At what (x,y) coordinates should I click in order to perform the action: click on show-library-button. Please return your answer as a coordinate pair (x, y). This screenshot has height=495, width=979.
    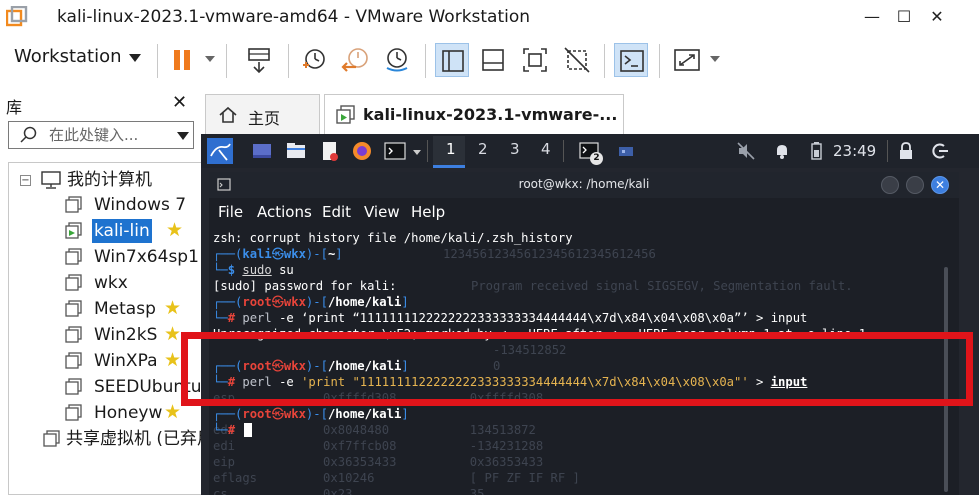
    Looking at the image, I should click on (452, 60).